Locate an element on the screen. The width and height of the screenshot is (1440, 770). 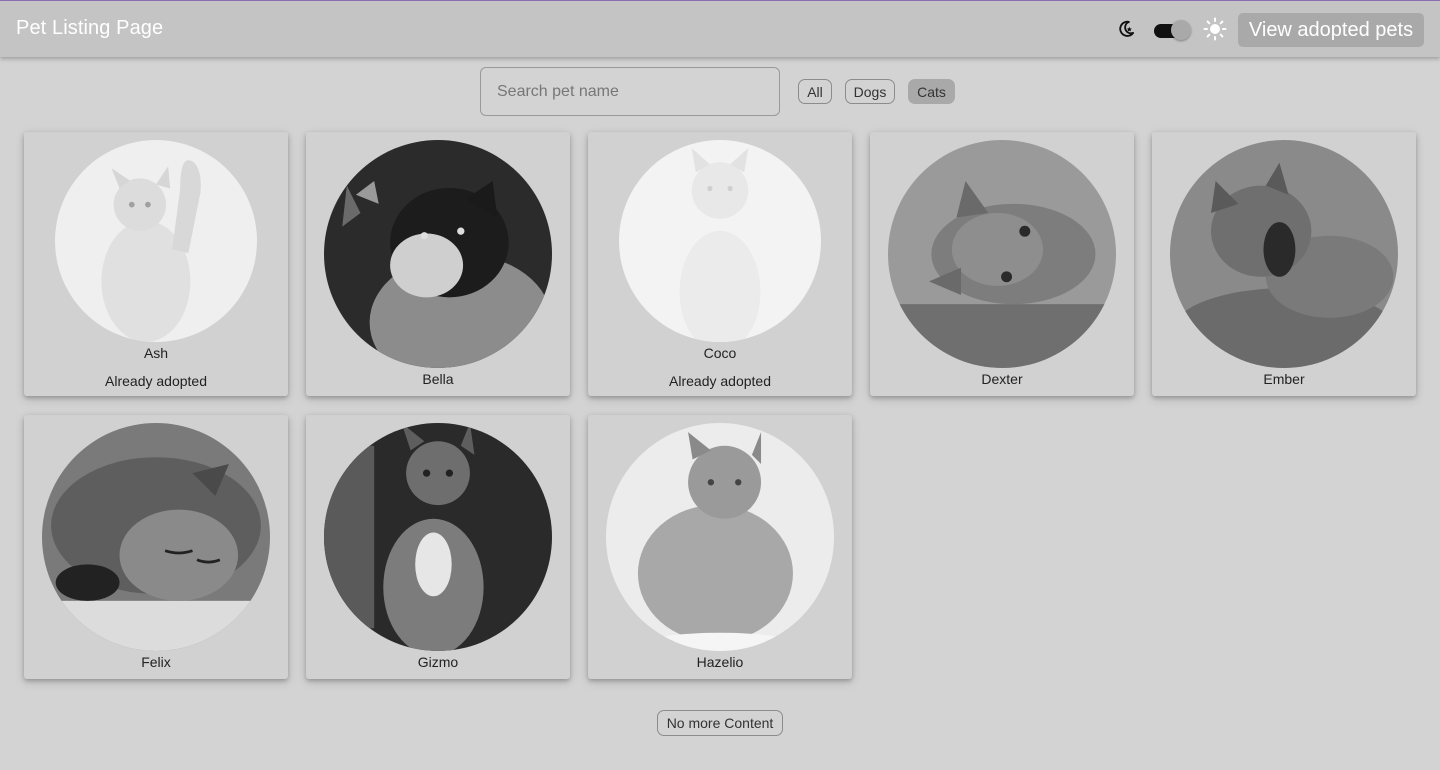
pet-card: Ember is located at coordinates (1284, 264).